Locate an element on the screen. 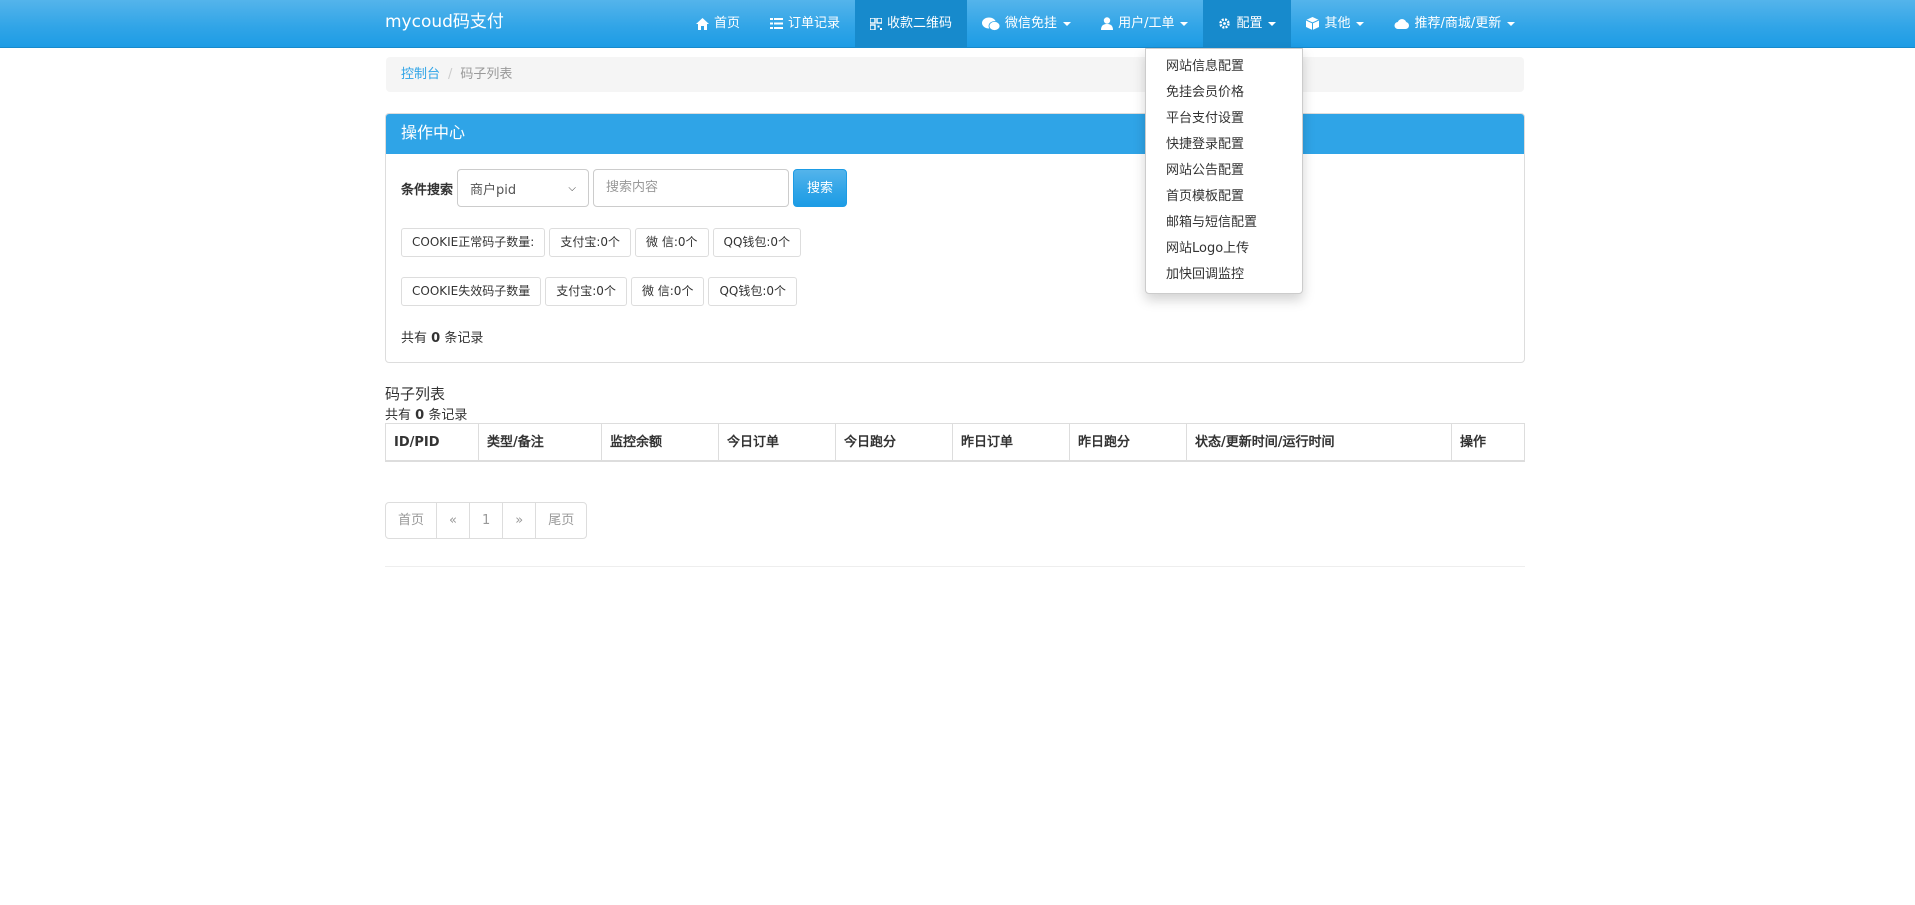  main-nav: 首页 订单记录 收款二维码 微信免挂 用户/工单 配置 其他 推荐/商城/更新 is located at coordinates (1105, 24).